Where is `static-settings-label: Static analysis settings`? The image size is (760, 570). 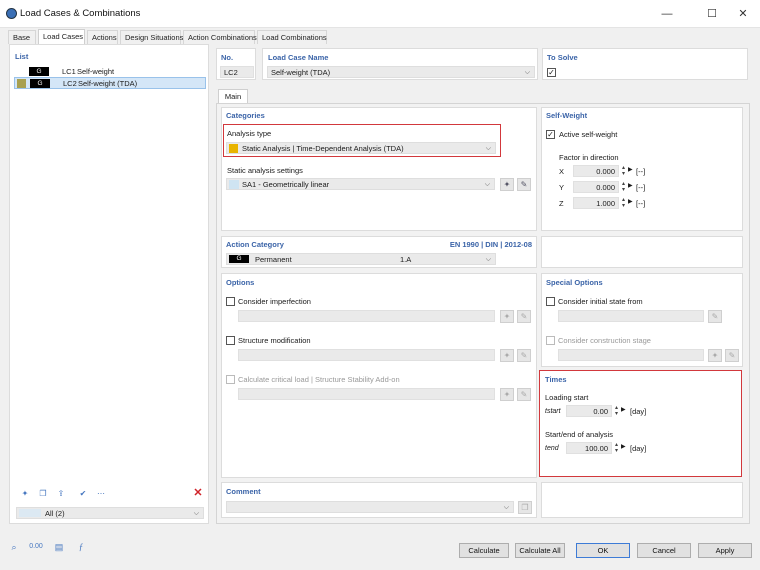 static-settings-label: Static analysis settings is located at coordinates (265, 170).